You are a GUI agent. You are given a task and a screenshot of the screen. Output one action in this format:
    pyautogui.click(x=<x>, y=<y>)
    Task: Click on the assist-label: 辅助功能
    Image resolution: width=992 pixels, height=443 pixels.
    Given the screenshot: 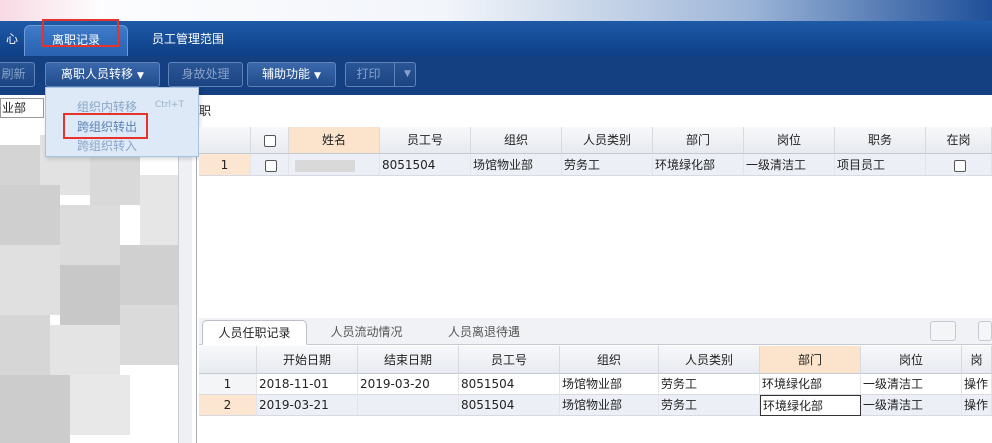 What is the action you would take?
    pyautogui.click(x=286, y=74)
    